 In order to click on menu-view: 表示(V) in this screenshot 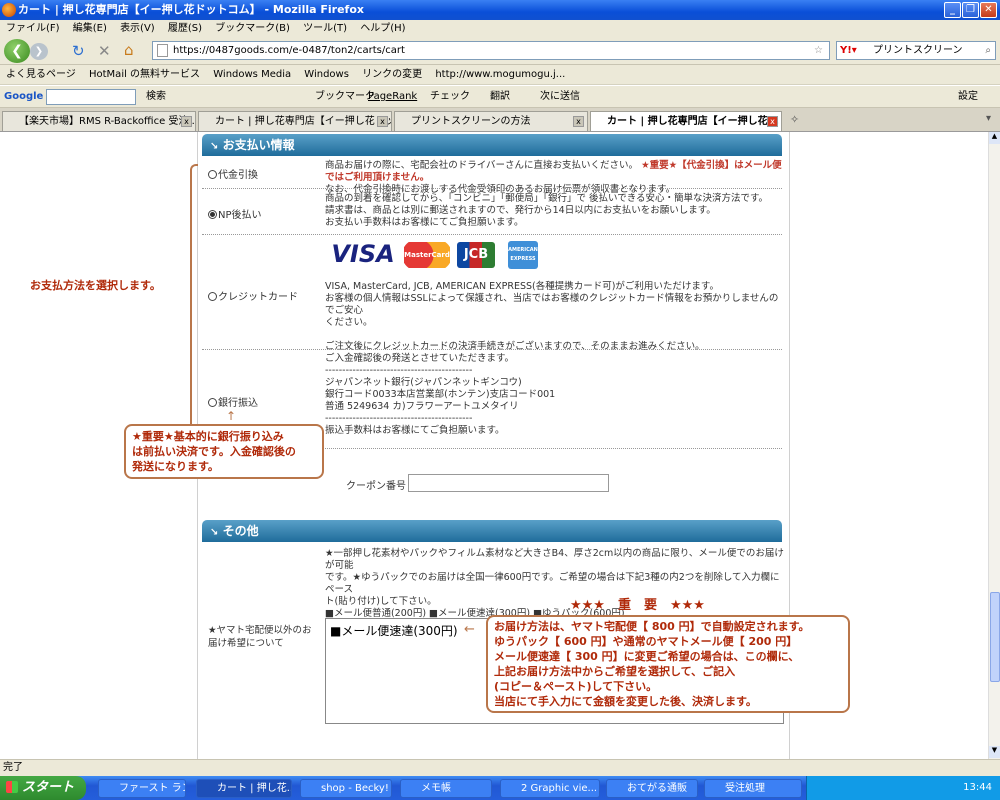, I will do `click(137, 28)`.